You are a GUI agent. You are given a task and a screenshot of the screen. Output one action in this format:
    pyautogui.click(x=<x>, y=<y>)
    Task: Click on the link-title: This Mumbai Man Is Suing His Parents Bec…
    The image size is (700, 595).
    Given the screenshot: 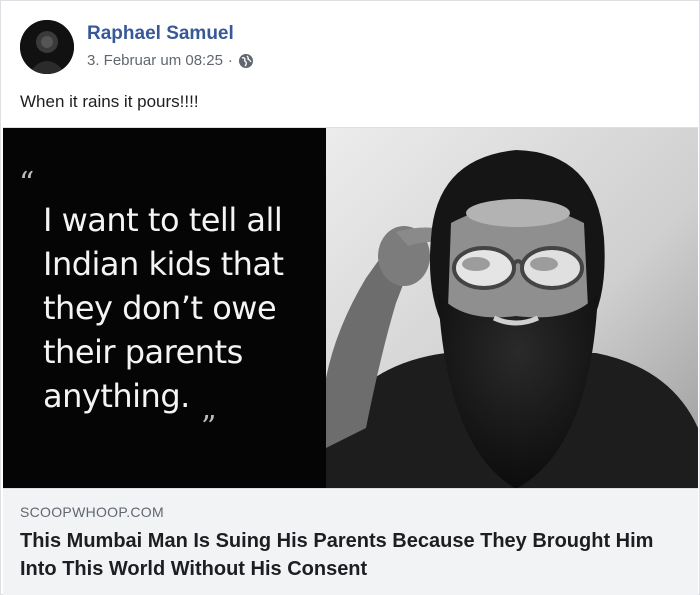 What is the action you would take?
    pyautogui.click(x=355, y=555)
    